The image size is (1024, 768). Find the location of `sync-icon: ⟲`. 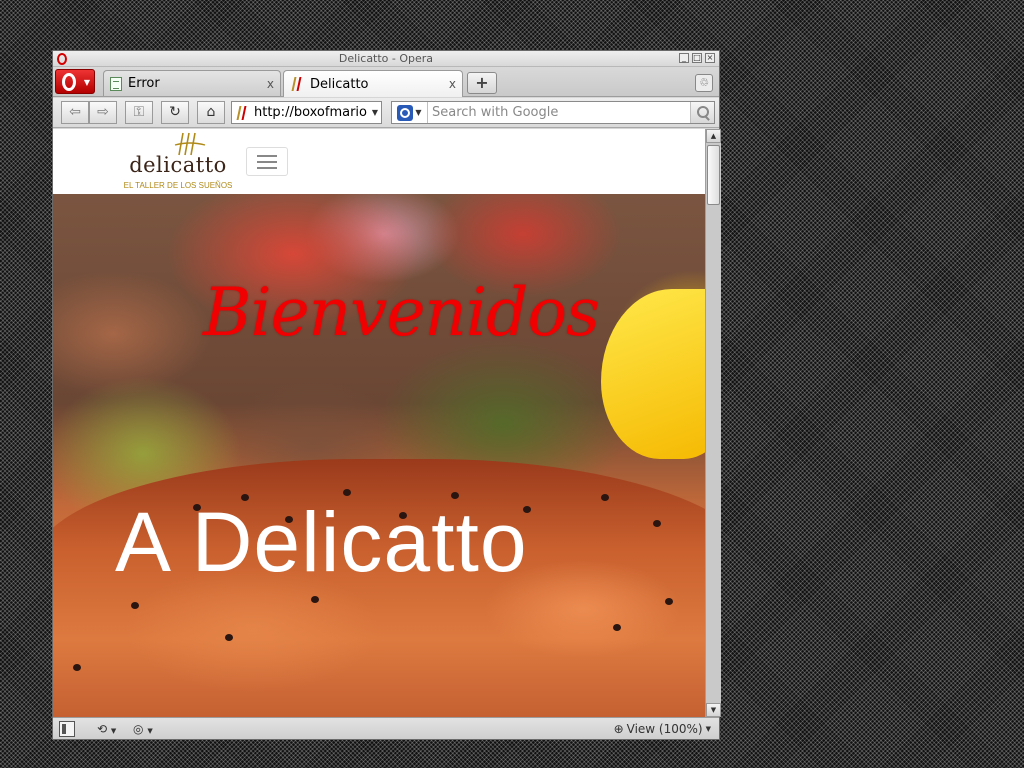

sync-icon: ⟲ is located at coordinates (102, 729).